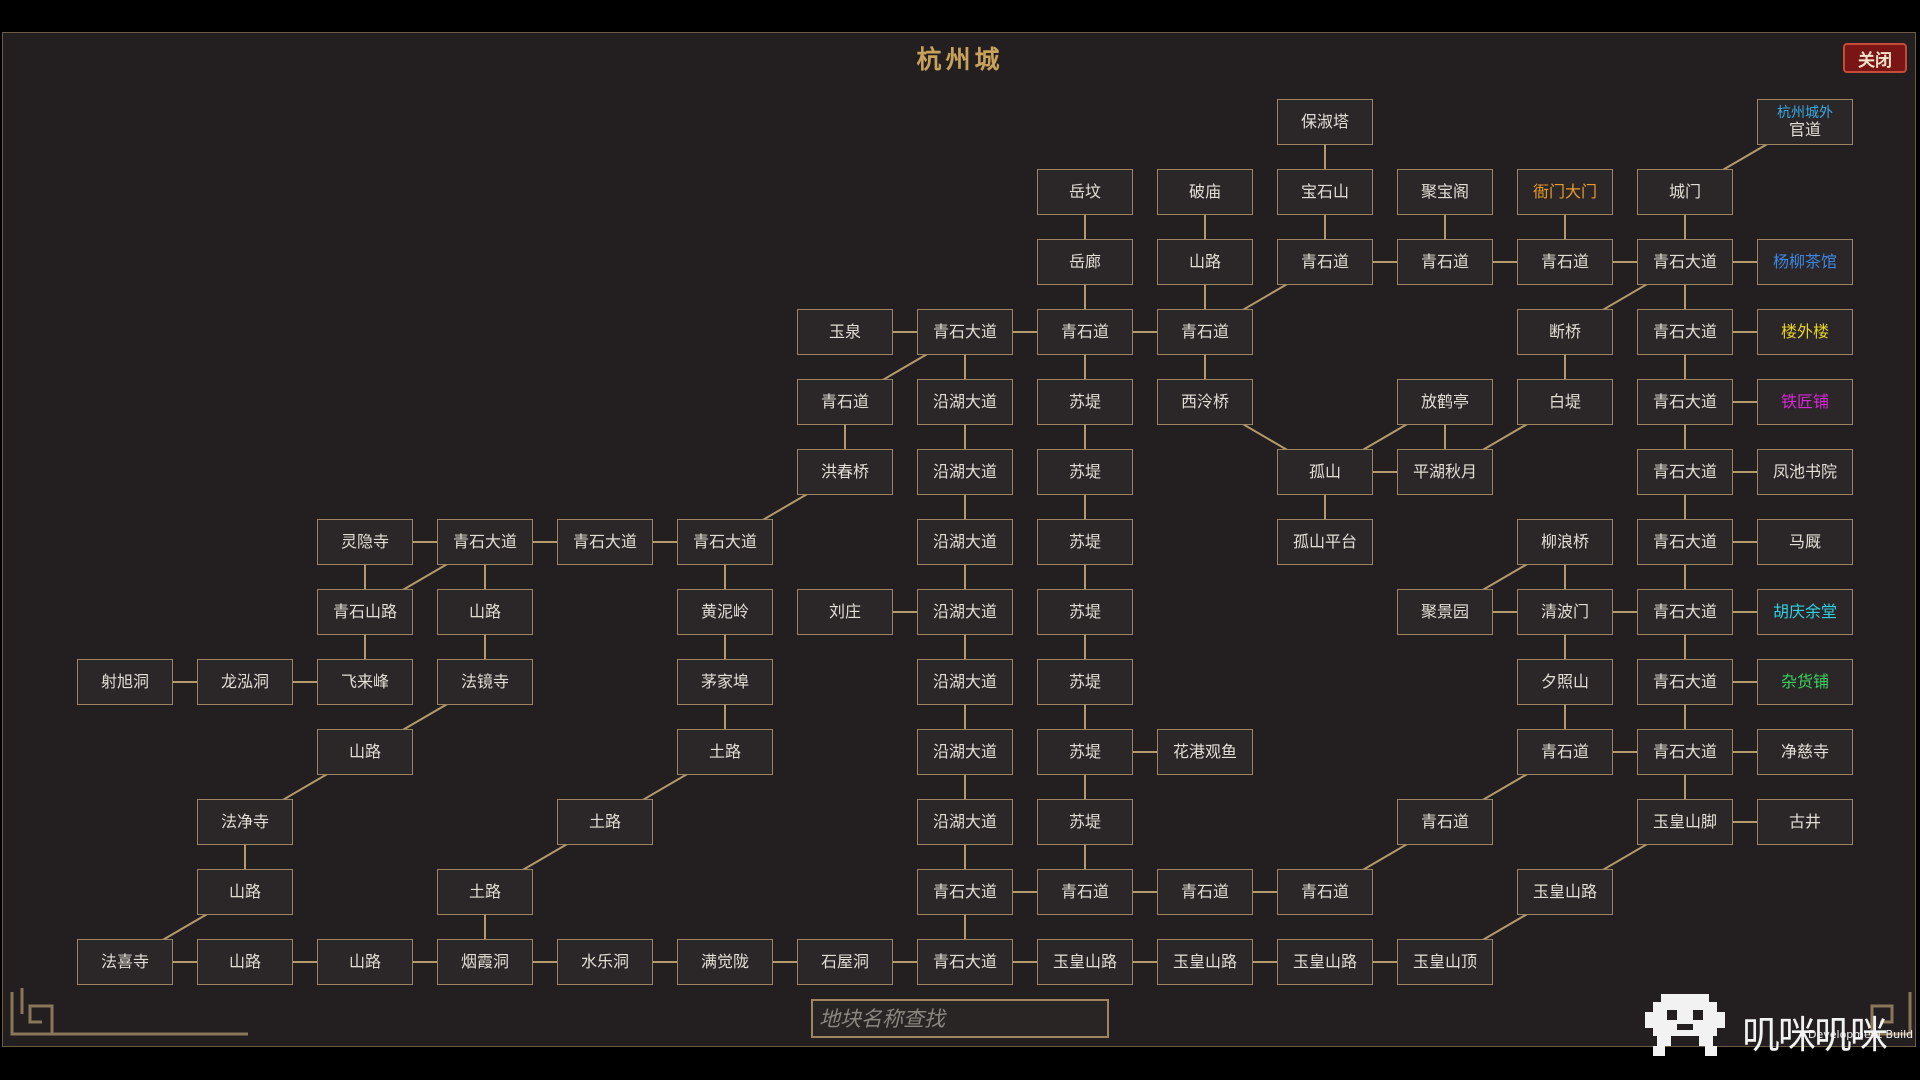  Describe the element at coordinates (1565, 262) in the screenshot. I see `map-node-qsd_c: 青石道` at that location.